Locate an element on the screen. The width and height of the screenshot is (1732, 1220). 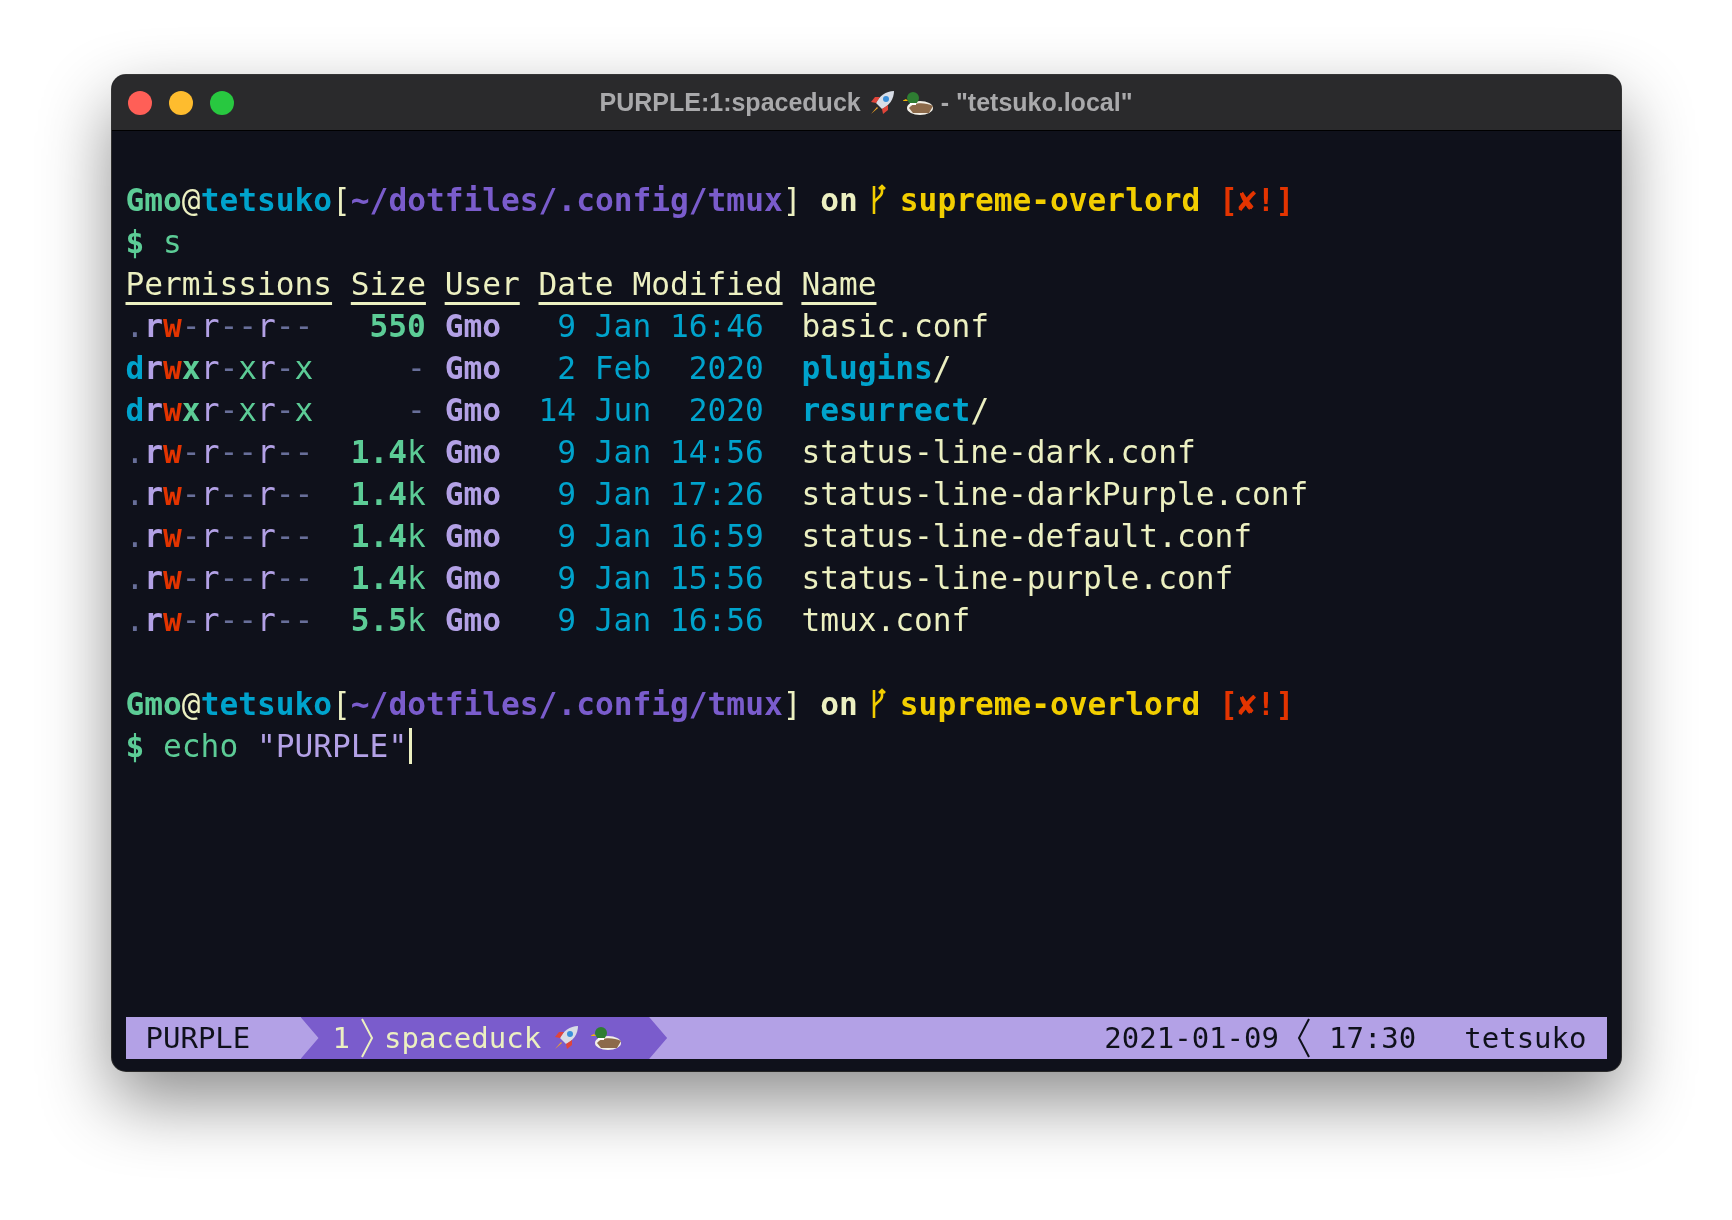
date-cell-text: 9 Jan 15:56 is located at coordinates (660, 578).